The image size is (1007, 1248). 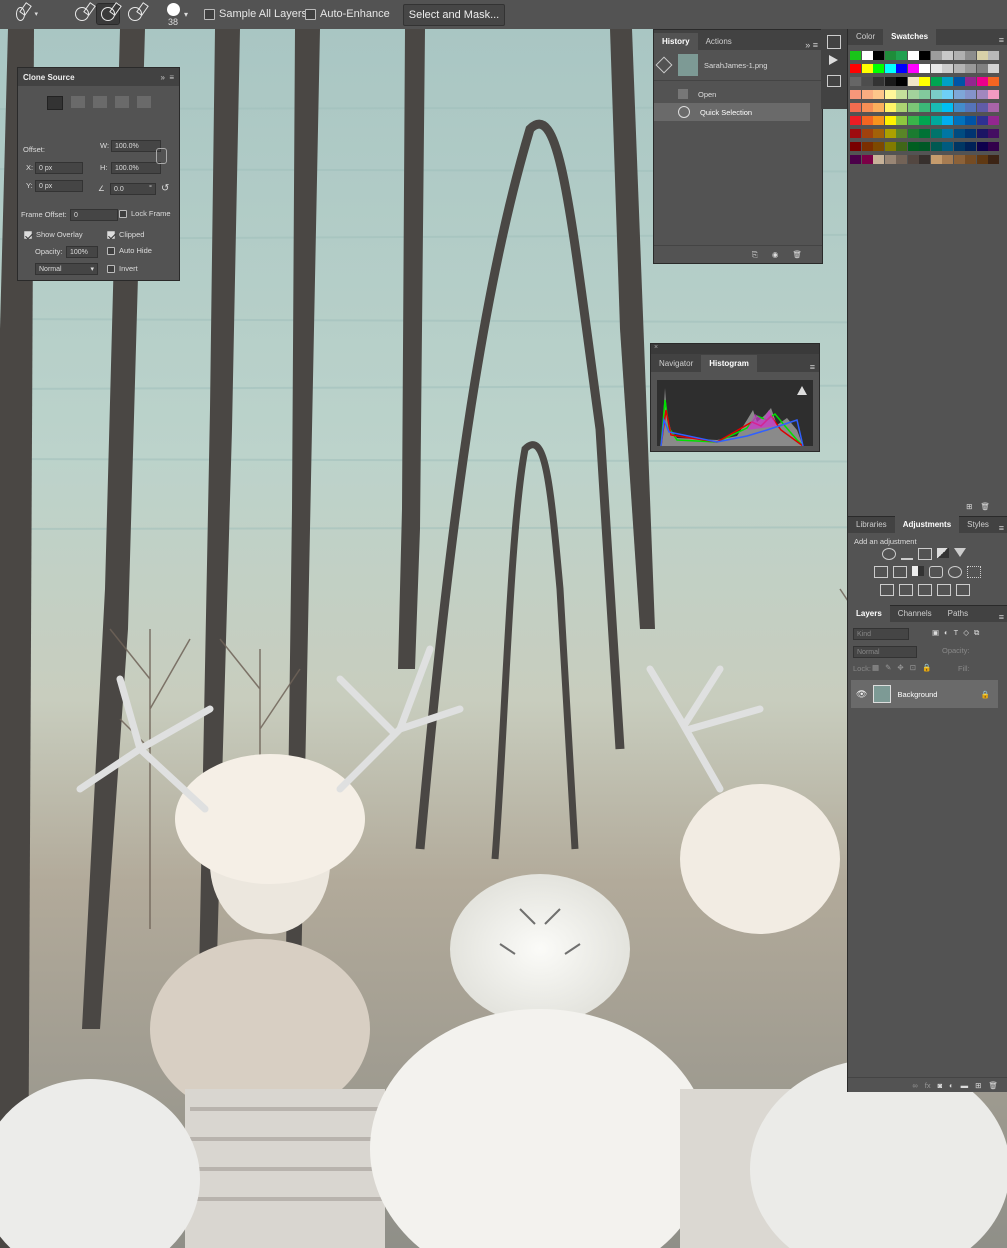 I want to click on add-to-selection-button, so click(x=108, y=14).